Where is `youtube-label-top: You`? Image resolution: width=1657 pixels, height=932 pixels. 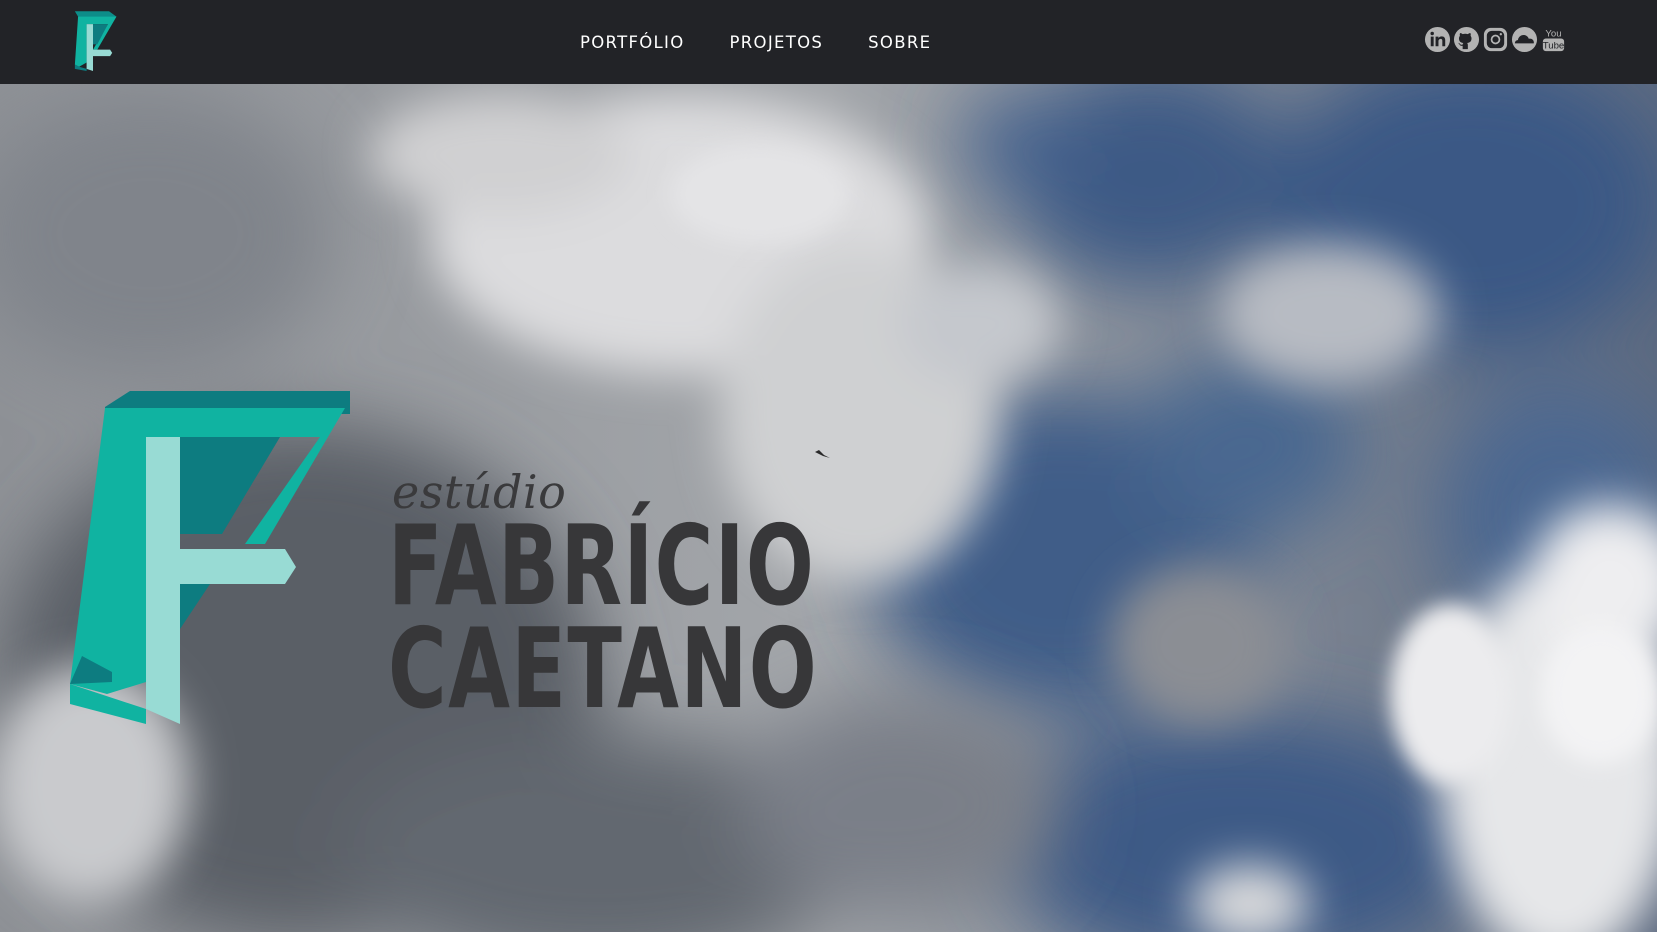 youtube-label-top: You is located at coordinates (1553, 34).